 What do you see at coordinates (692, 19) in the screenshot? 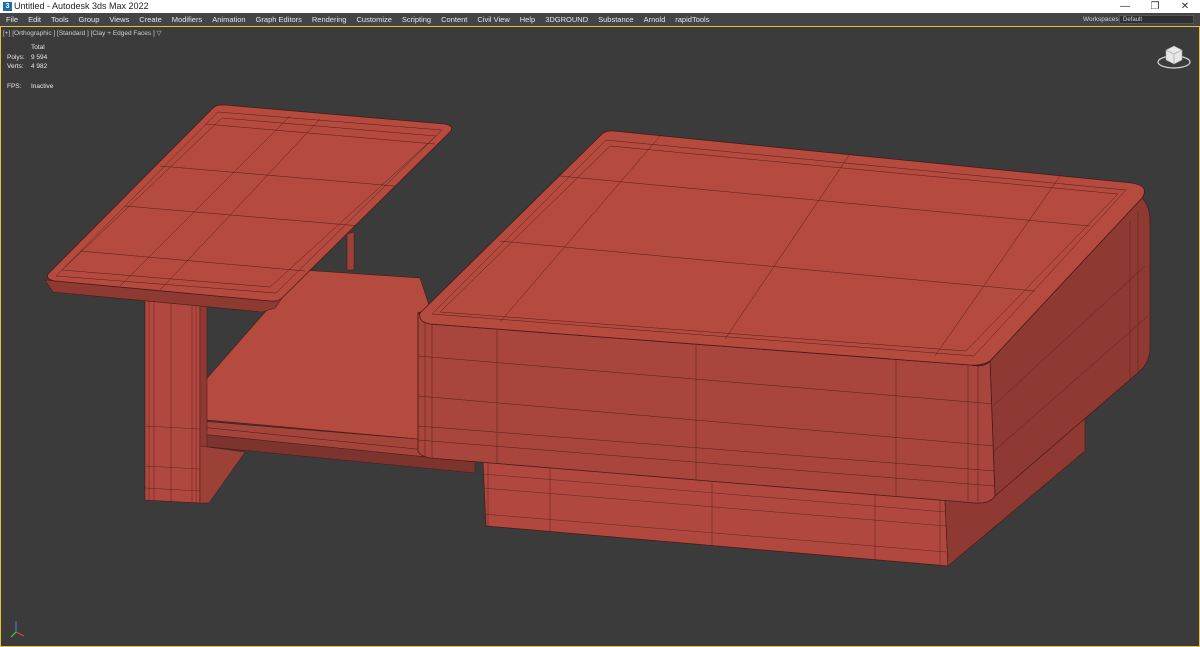
I see `menu-item-rapidtools: rapidTools` at bounding box center [692, 19].